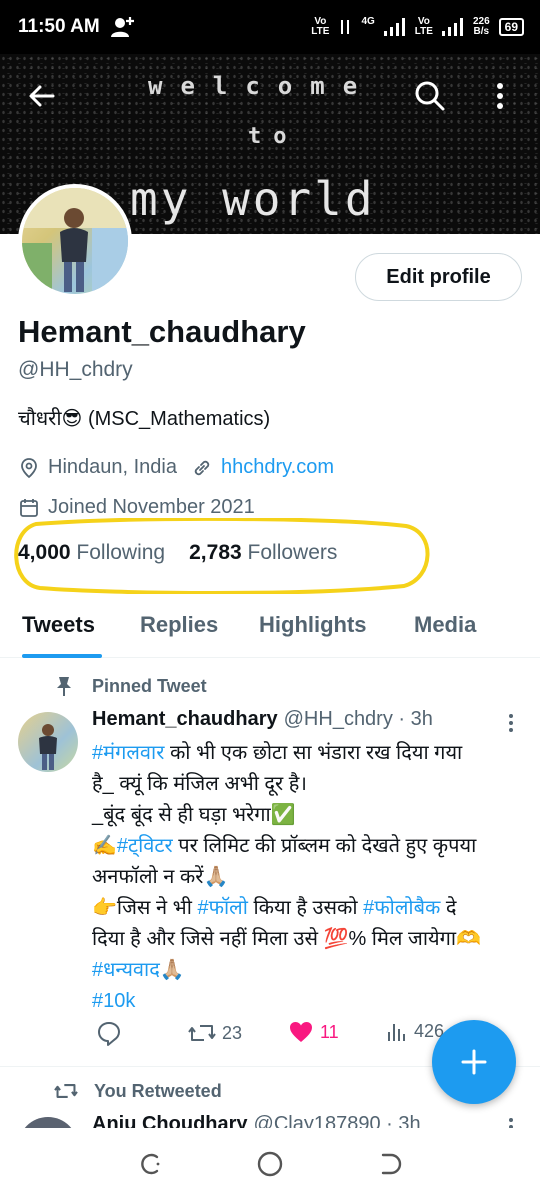  I want to click on home-circle-icon, so click(270, 1164).